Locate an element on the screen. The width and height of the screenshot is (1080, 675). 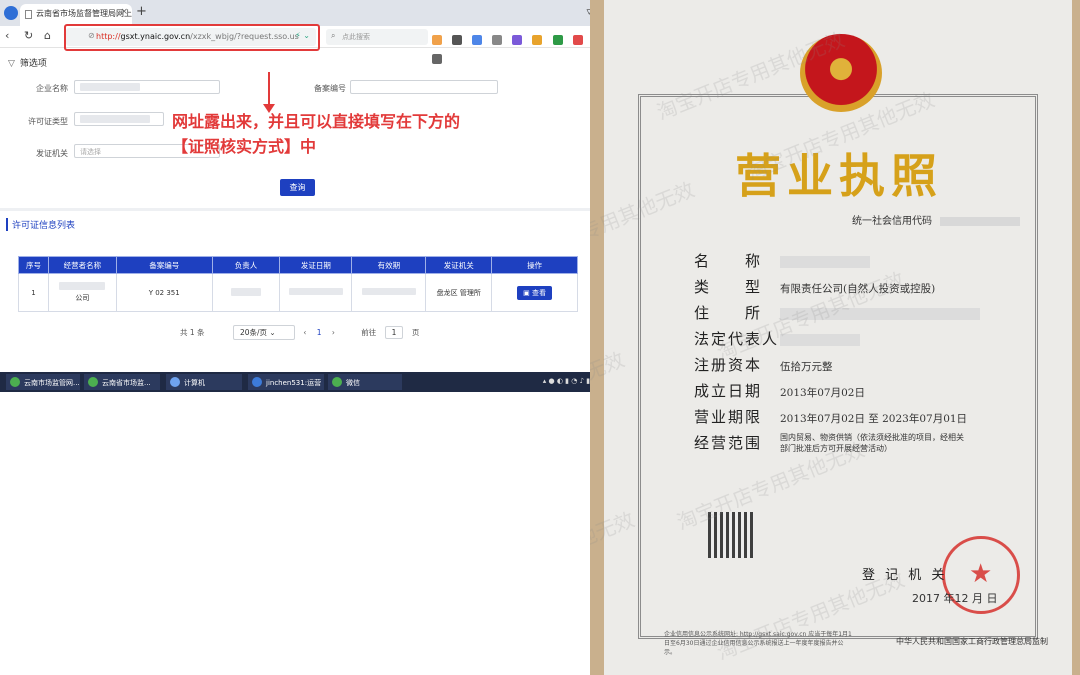
column-header: 操作 is located at coordinates (534, 265).